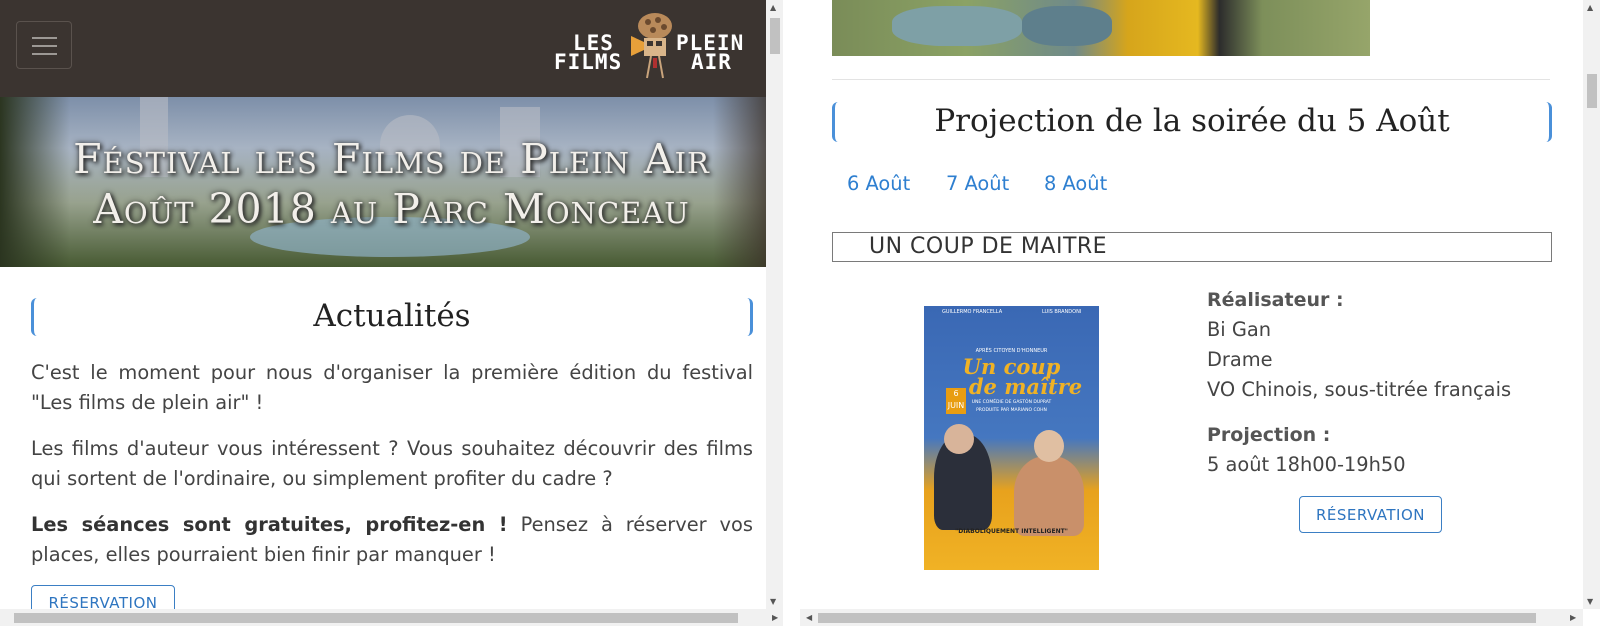 The image size is (1600, 626). What do you see at coordinates (977, 183) in the screenshot?
I see `day-link-7-aout: 7 Août` at bounding box center [977, 183].